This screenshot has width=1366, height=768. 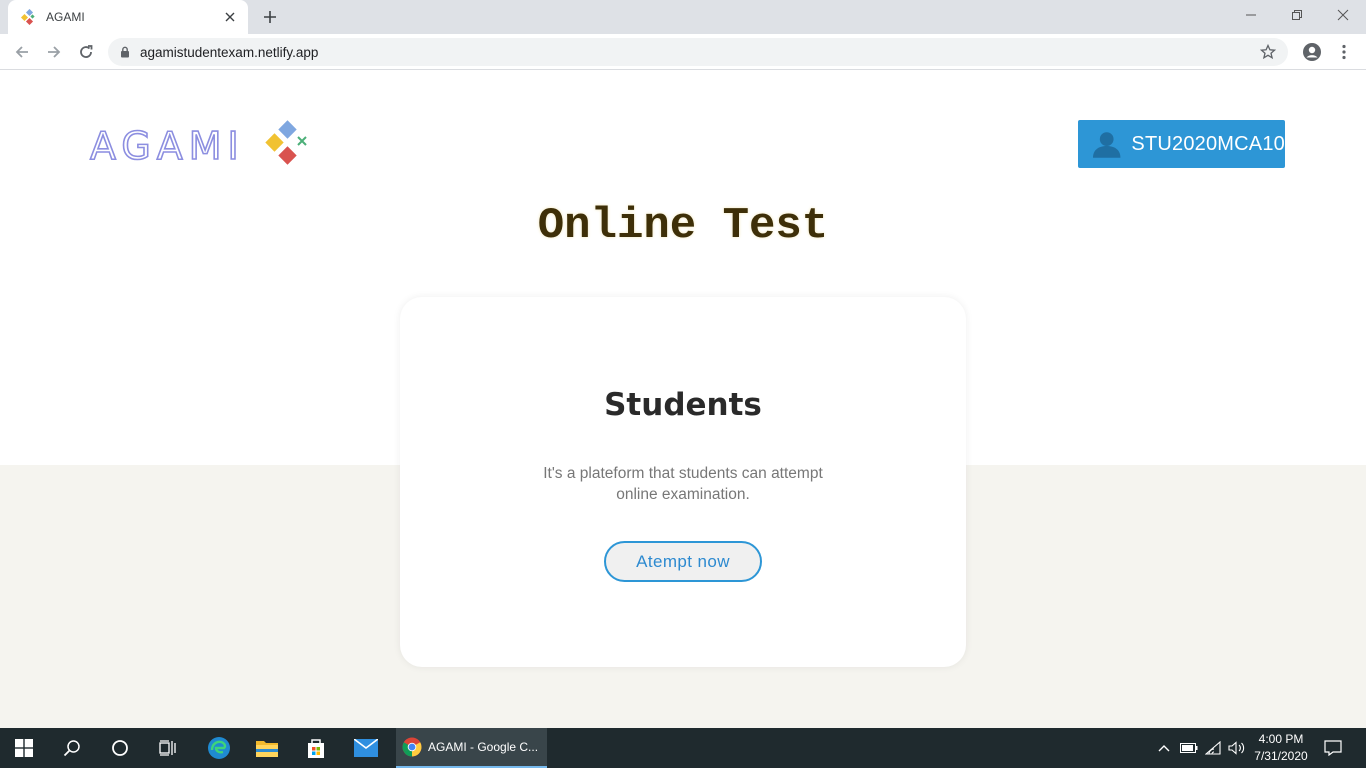 What do you see at coordinates (24, 748) in the screenshot?
I see `windows-start-icon` at bounding box center [24, 748].